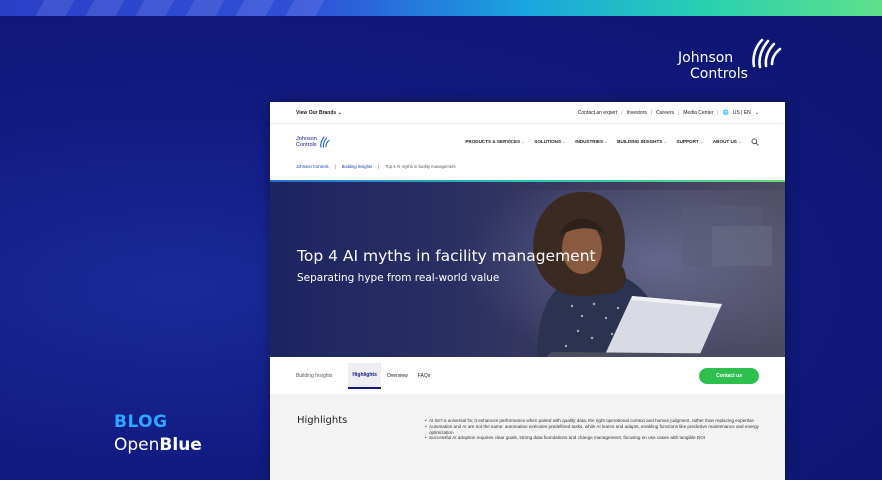 Image resolution: width=882 pixels, height=480 pixels. What do you see at coordinates (725, 112) in the screenshot?
I see `globe-icon: 🌐` at bounding box center [725, 112].